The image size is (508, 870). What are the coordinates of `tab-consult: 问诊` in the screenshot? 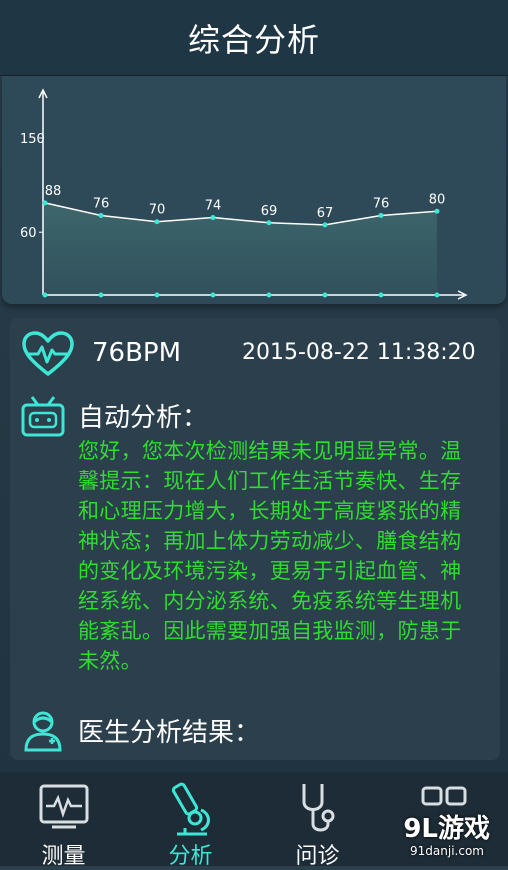 It's located at (317, 820).